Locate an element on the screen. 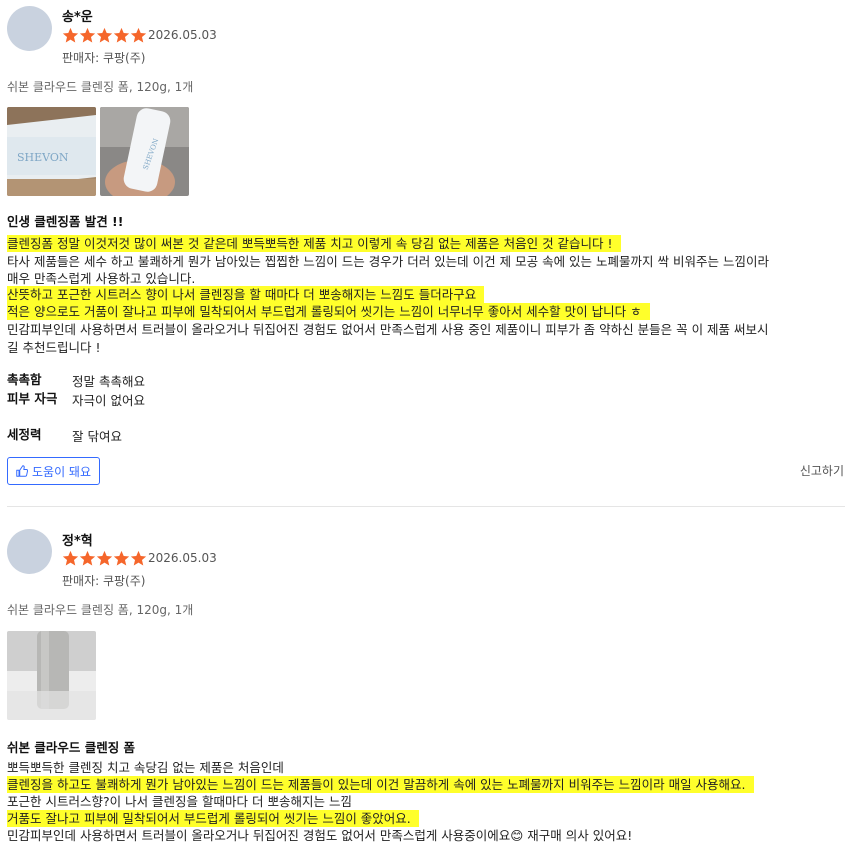  review-text-line: 포근한 시트러스향?이 나서 클렌징을 할때마다 더 뽀송해지는 느낌 is located at coordinates (179, 801).